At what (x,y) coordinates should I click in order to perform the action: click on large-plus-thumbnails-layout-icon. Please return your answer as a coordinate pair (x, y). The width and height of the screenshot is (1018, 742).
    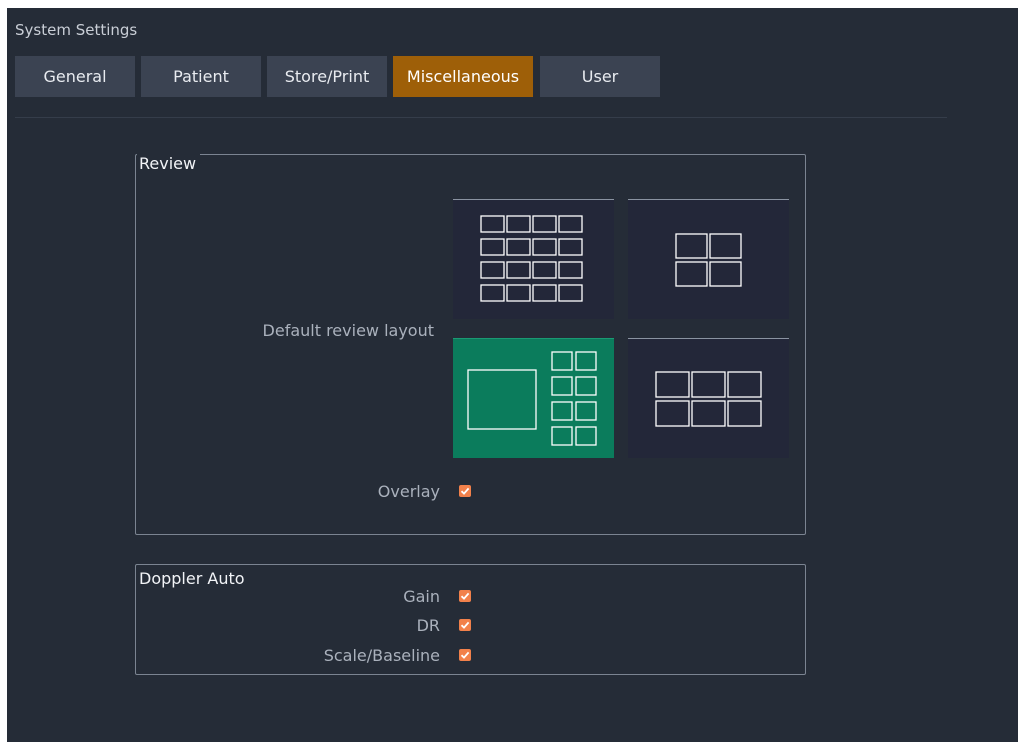
    Looking at the image, I should click on (532, 398).